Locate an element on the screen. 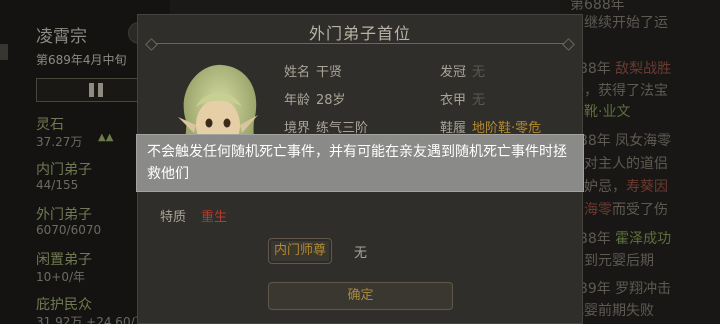 This screenshot has height=324, width=720. collapse-tab is located at coordinates (4, 52).